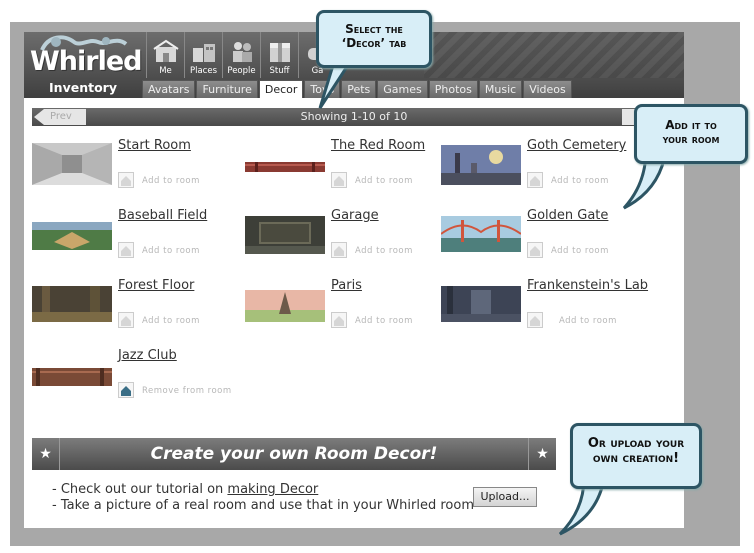 This screenshot has height=553, width=754. What do you see at coordinates (132, 308) in the screenshot?
I see `item-forest-floor: Forest Floor Add to room` at bounding box center [132, 308].